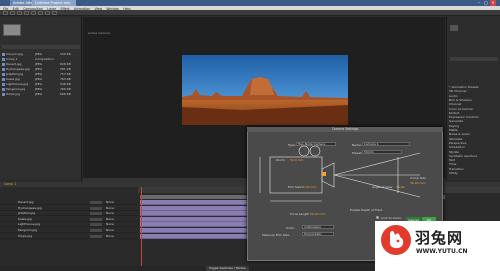 This screenshot has width=500, height=271. Describe the element at coordinates (65, 74) in the screenshot. I see `item-size: 757 KB` at that location.